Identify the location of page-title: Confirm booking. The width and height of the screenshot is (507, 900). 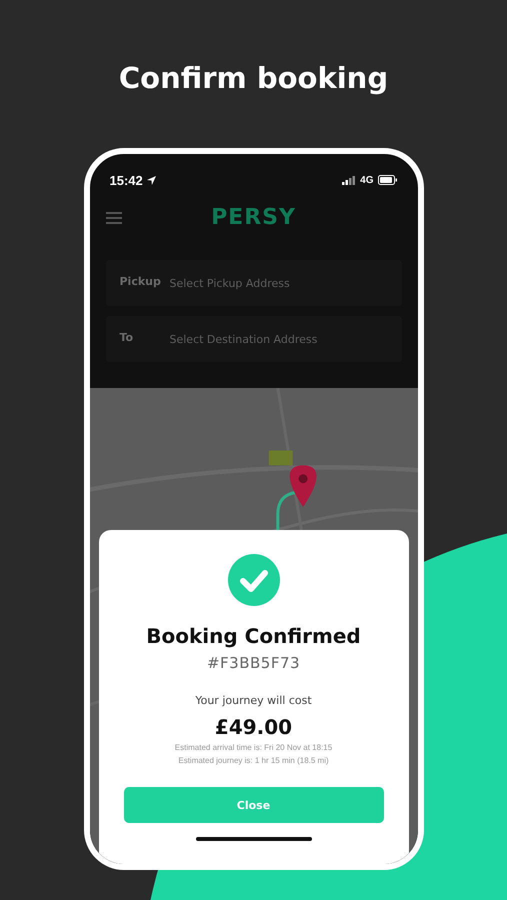
(253, 78).